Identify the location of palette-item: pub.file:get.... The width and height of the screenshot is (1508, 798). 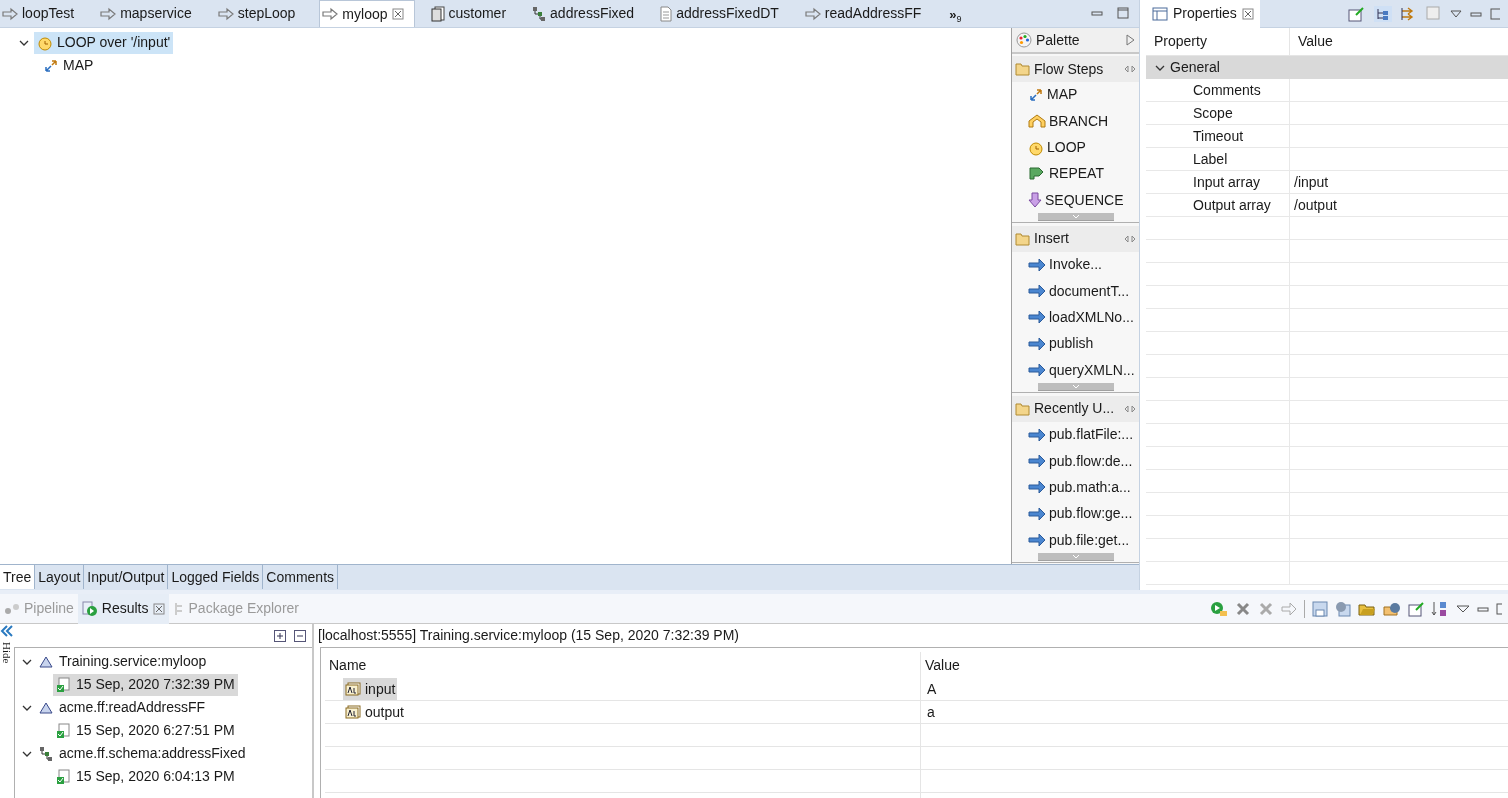
(1075, 540).